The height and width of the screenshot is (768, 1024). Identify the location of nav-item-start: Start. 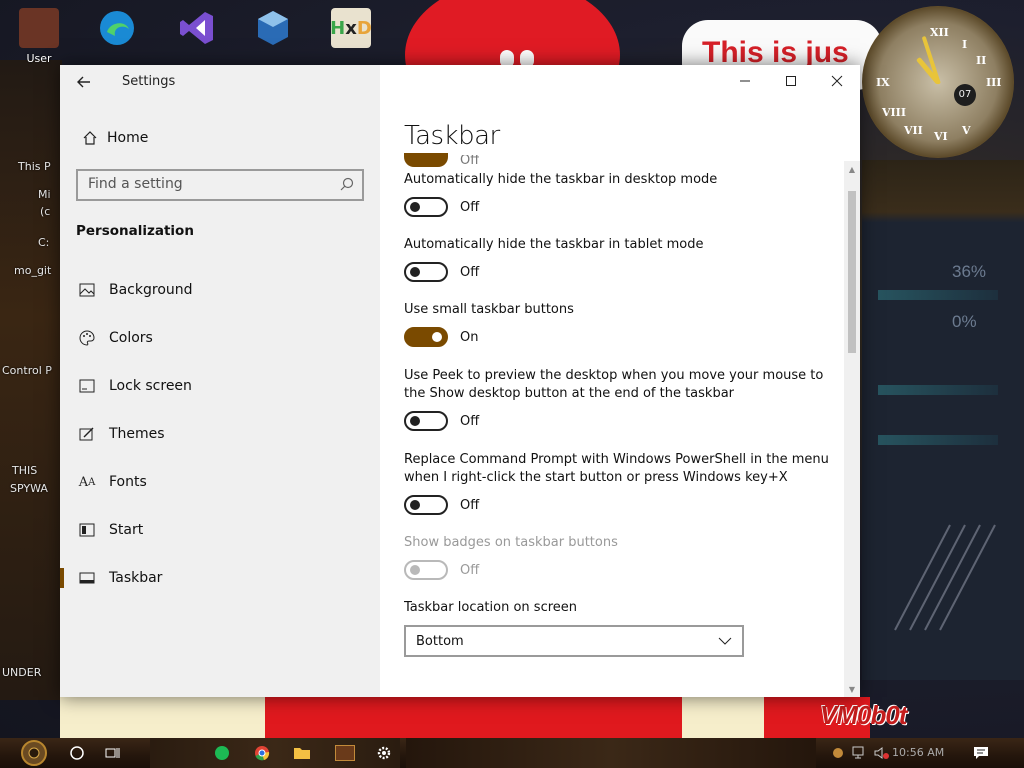
(220, 530).